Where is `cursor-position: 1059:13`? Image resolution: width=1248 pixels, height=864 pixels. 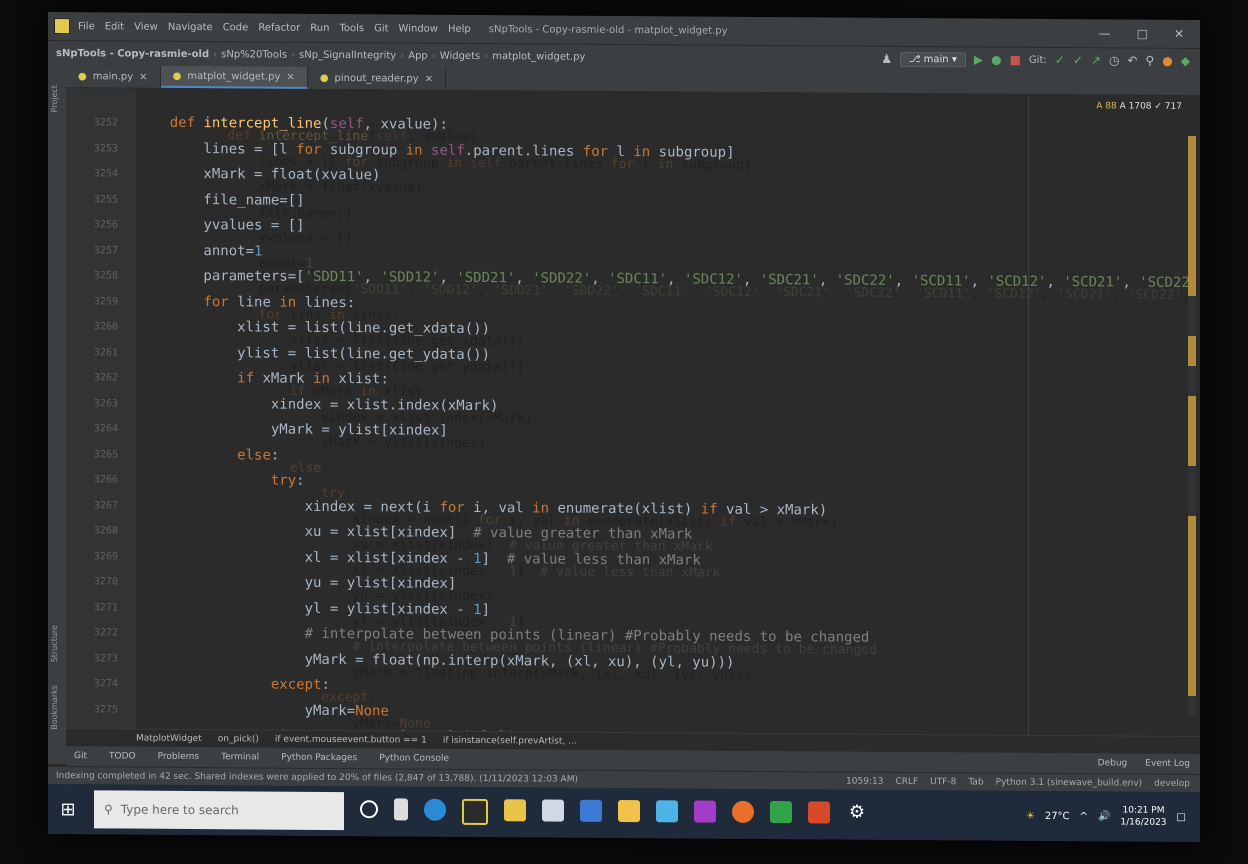
cursor-position: 1059:13 is located at coordinates (864, 782).